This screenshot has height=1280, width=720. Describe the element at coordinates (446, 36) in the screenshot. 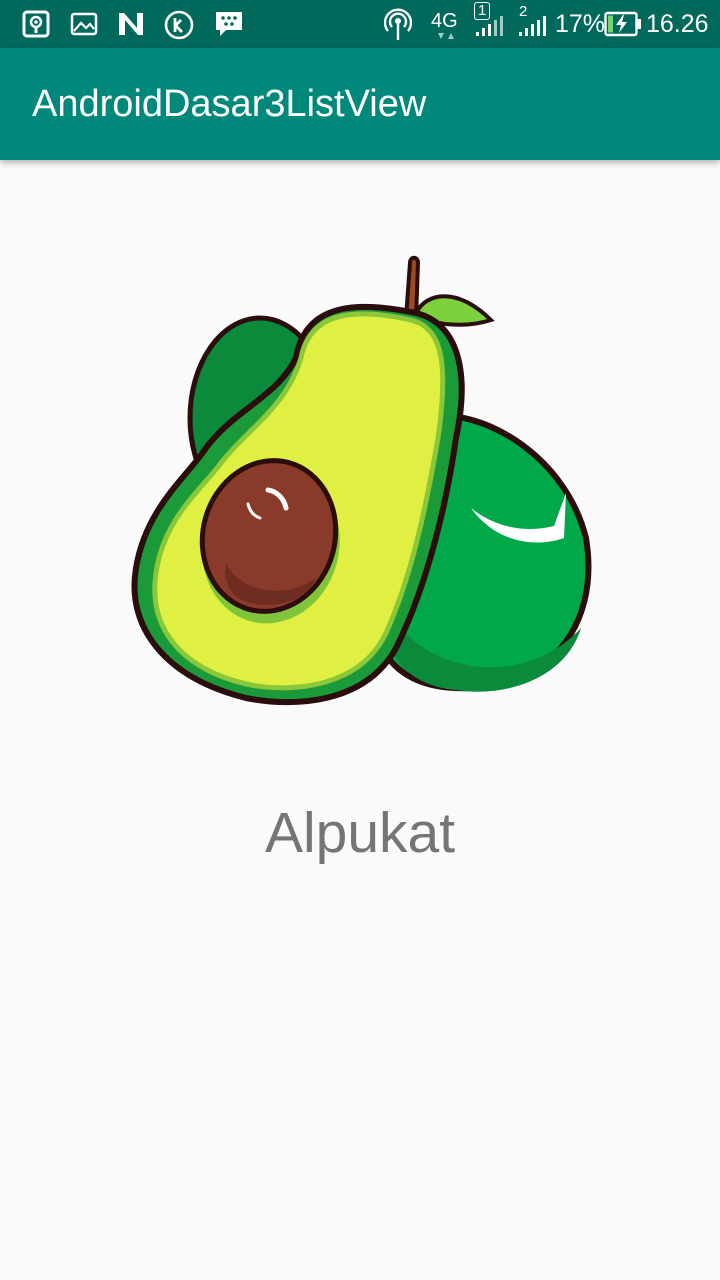

I see `data-arrows-icon` at that location.